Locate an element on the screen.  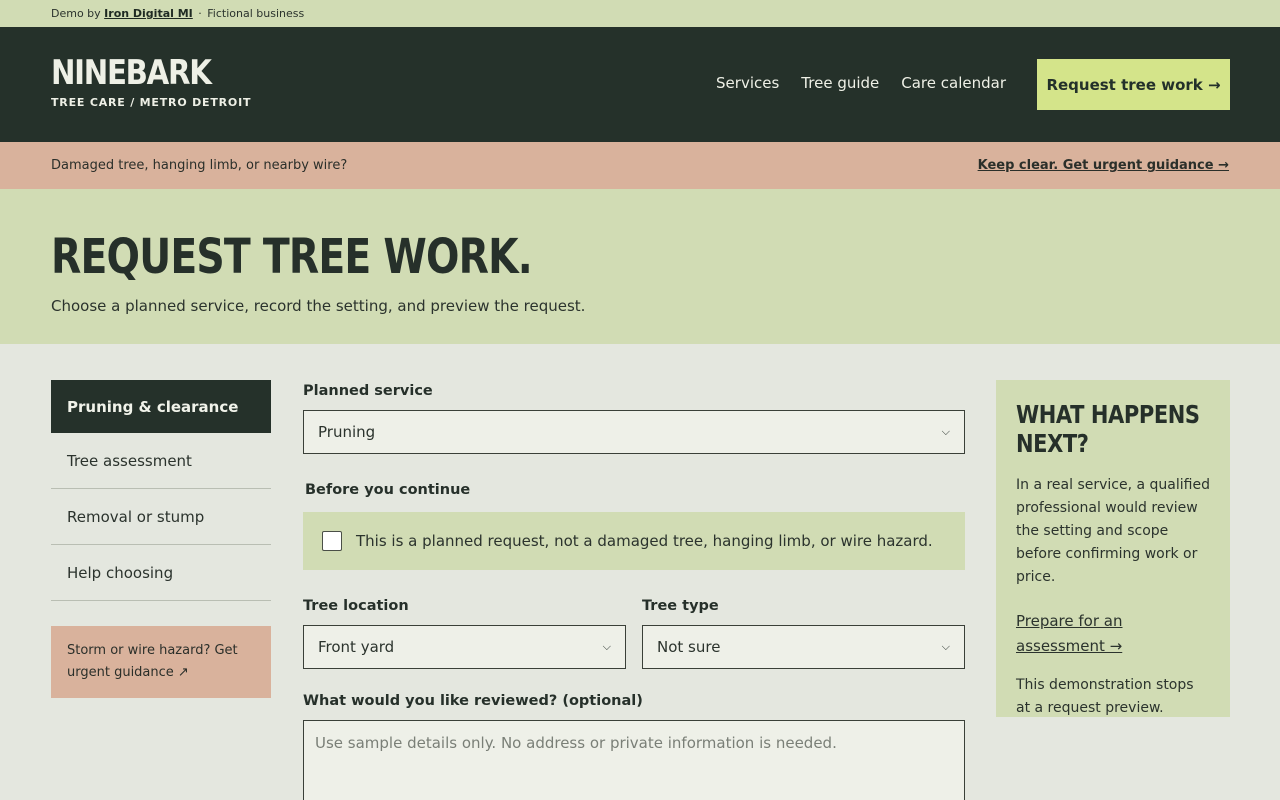
sidenav-item-assessment: Tree assessment is located at coordinates (161, 461).